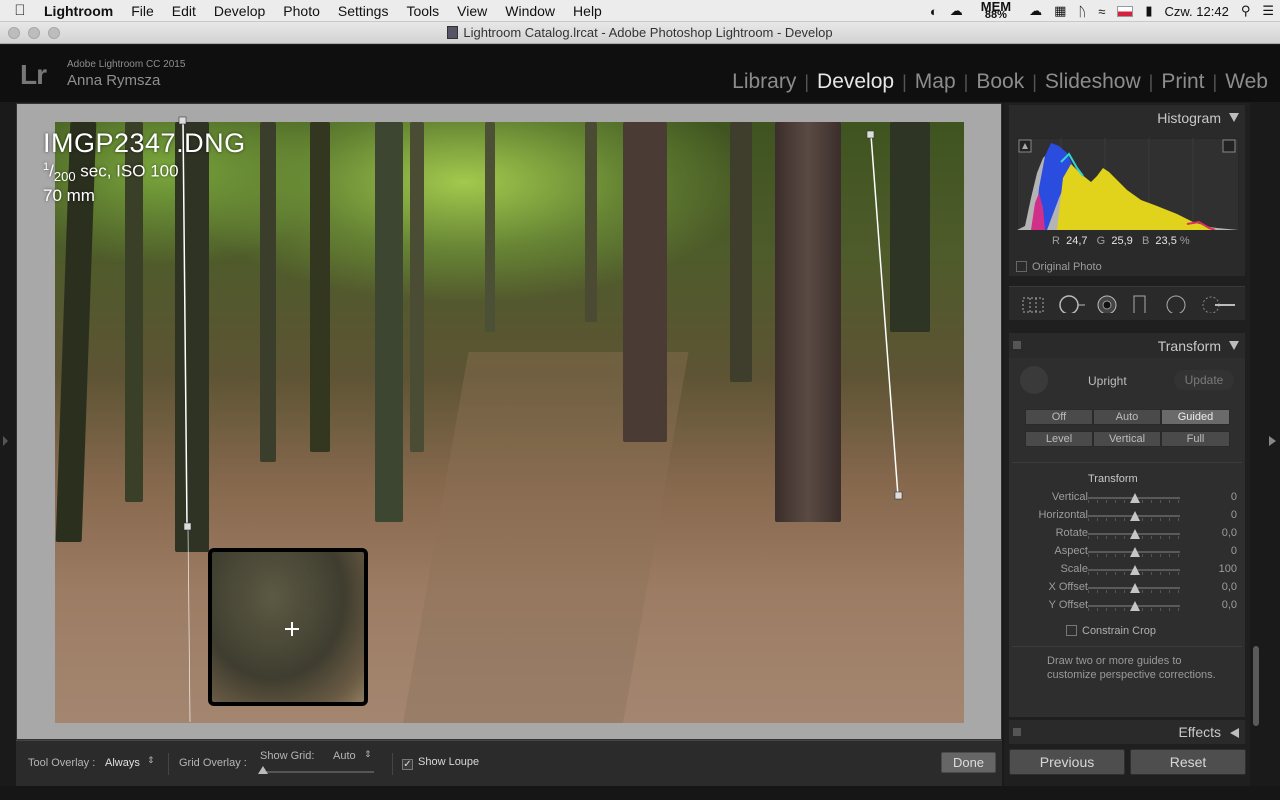  Describe the element at coordinates (1111, 631) in the screenshot. I see `constrain-crop-checkbox: Constrain Crop` at that location.